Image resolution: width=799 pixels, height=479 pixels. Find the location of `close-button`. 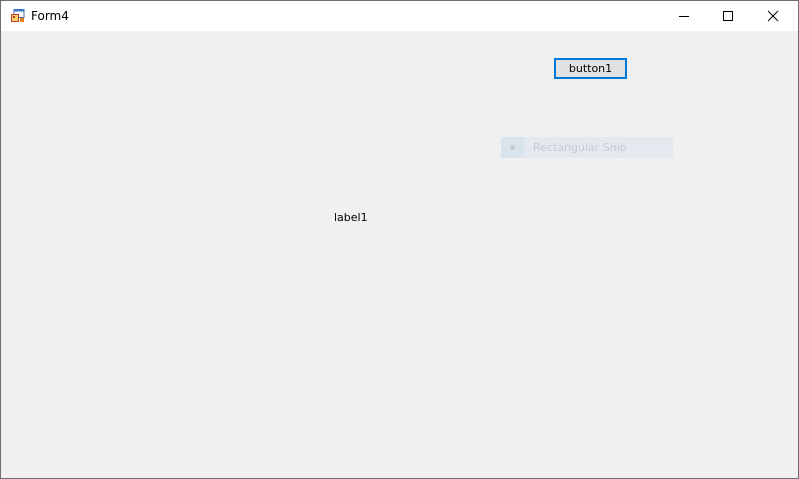

close-button is located at coordinates (773, 16).